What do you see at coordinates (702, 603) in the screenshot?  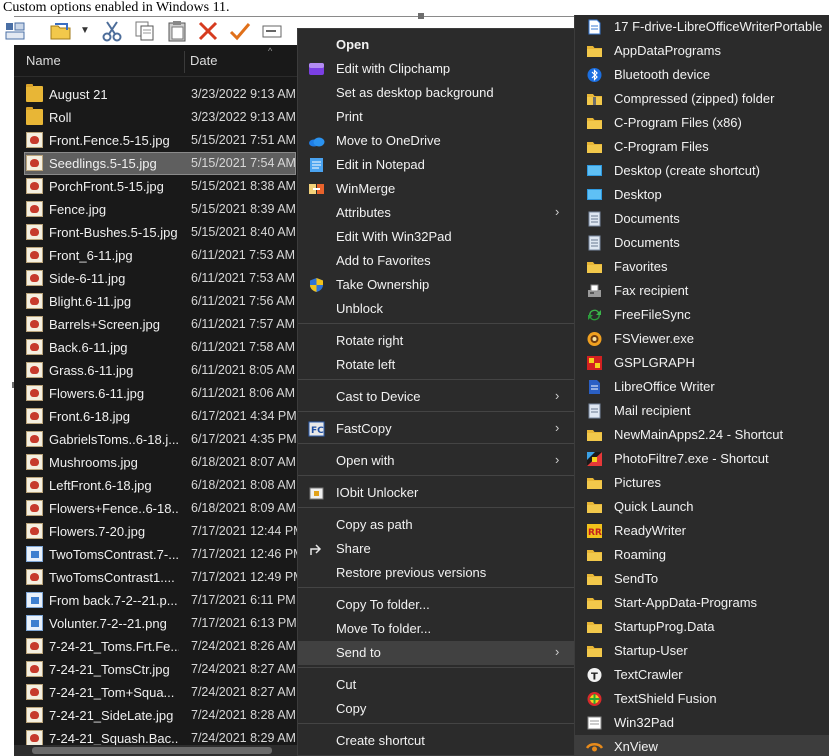 I see `send-to-item: Start-AppData-Programs` at bounding box center [702, 603].